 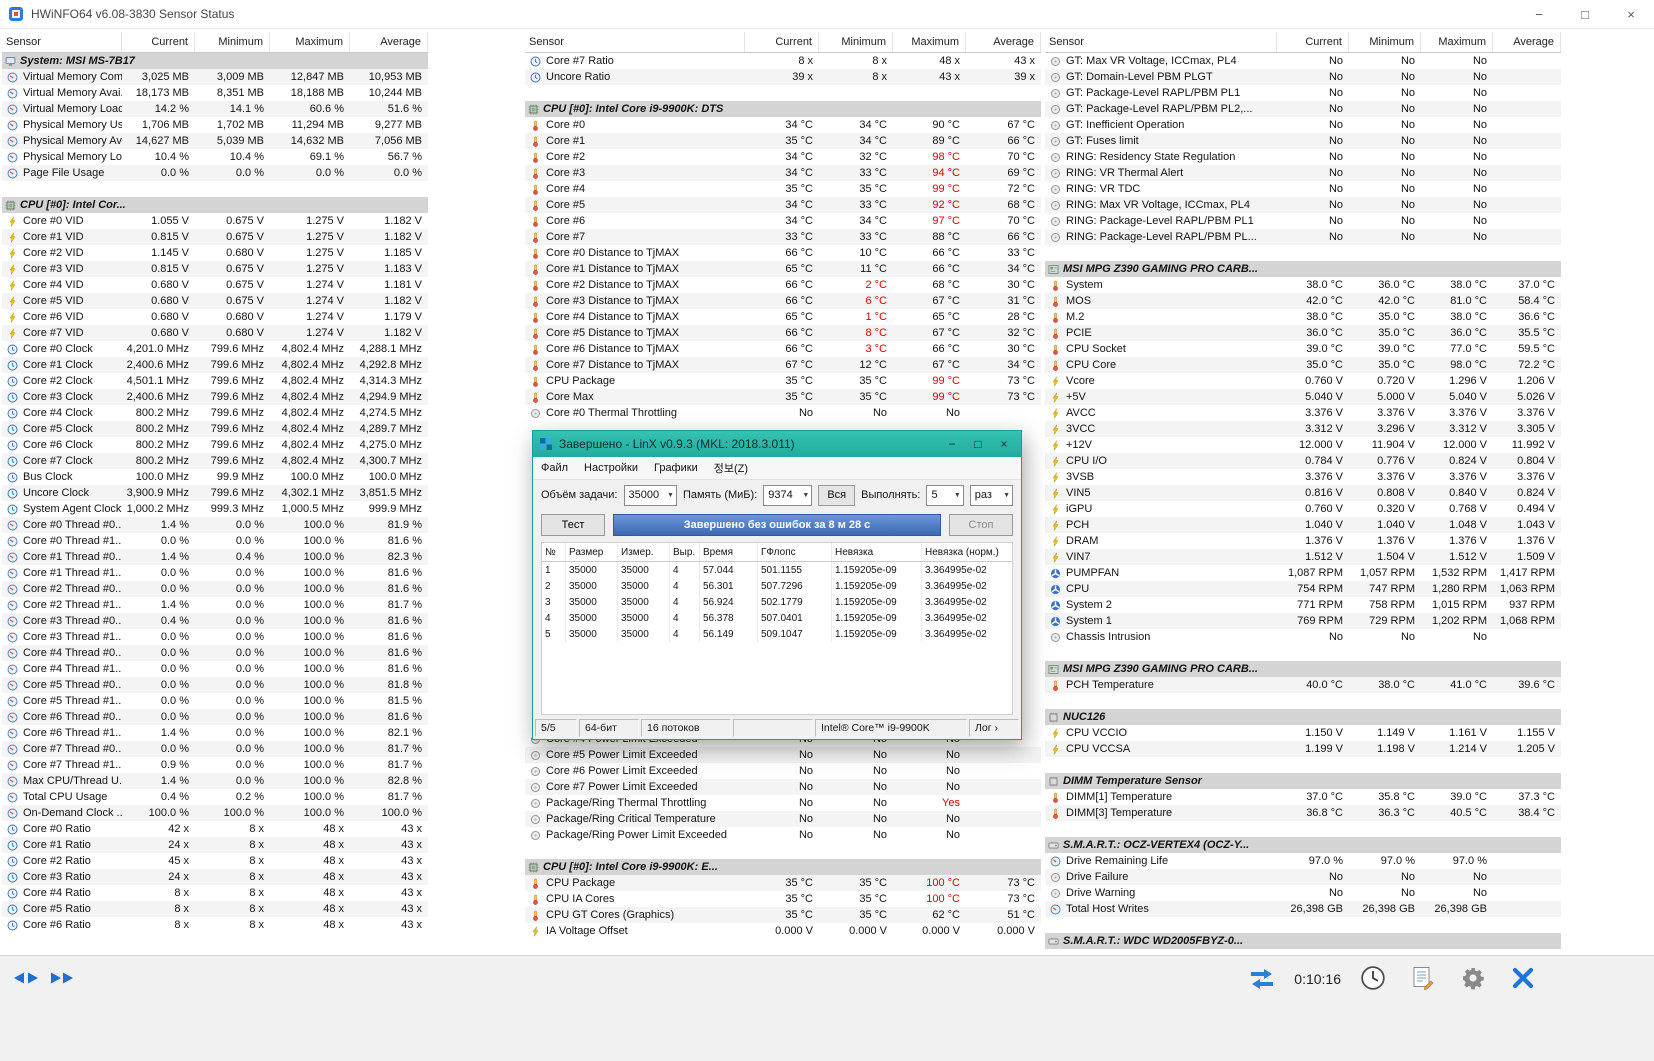 I want to click on sensor-group-header: System: MSI MS-7B17, so click(x=215, y=61).